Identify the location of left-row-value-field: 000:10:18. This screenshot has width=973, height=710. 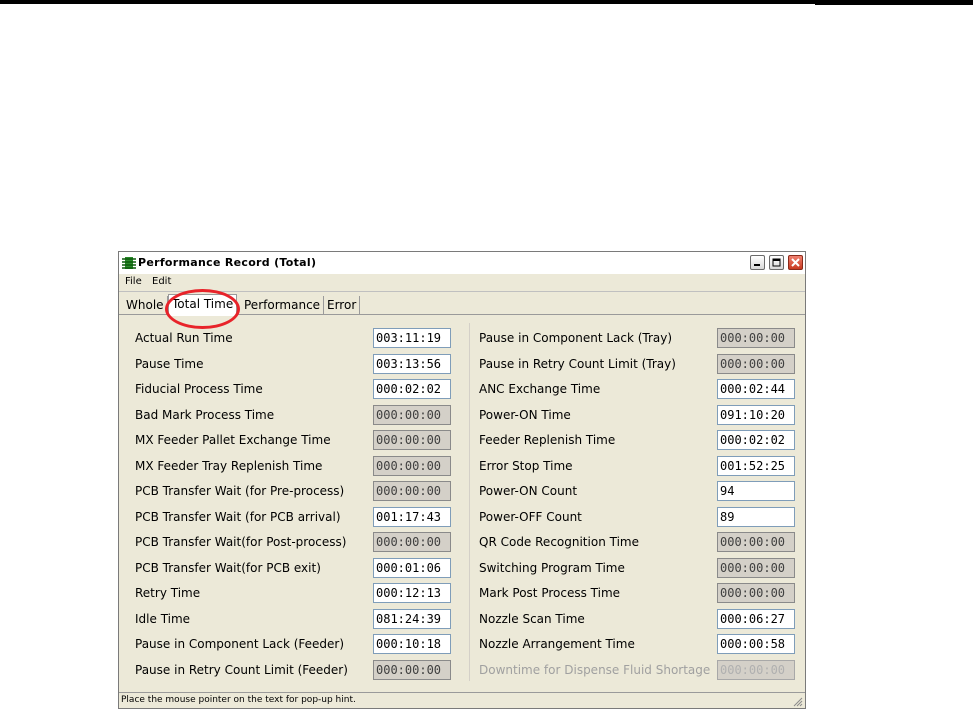
(412, 644).